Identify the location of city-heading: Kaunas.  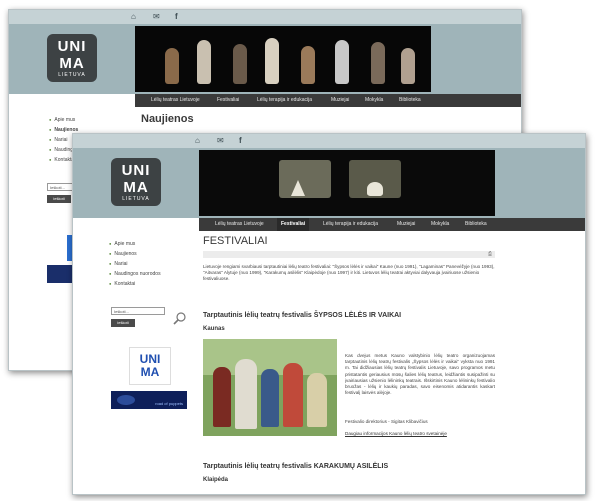
(214, 329).